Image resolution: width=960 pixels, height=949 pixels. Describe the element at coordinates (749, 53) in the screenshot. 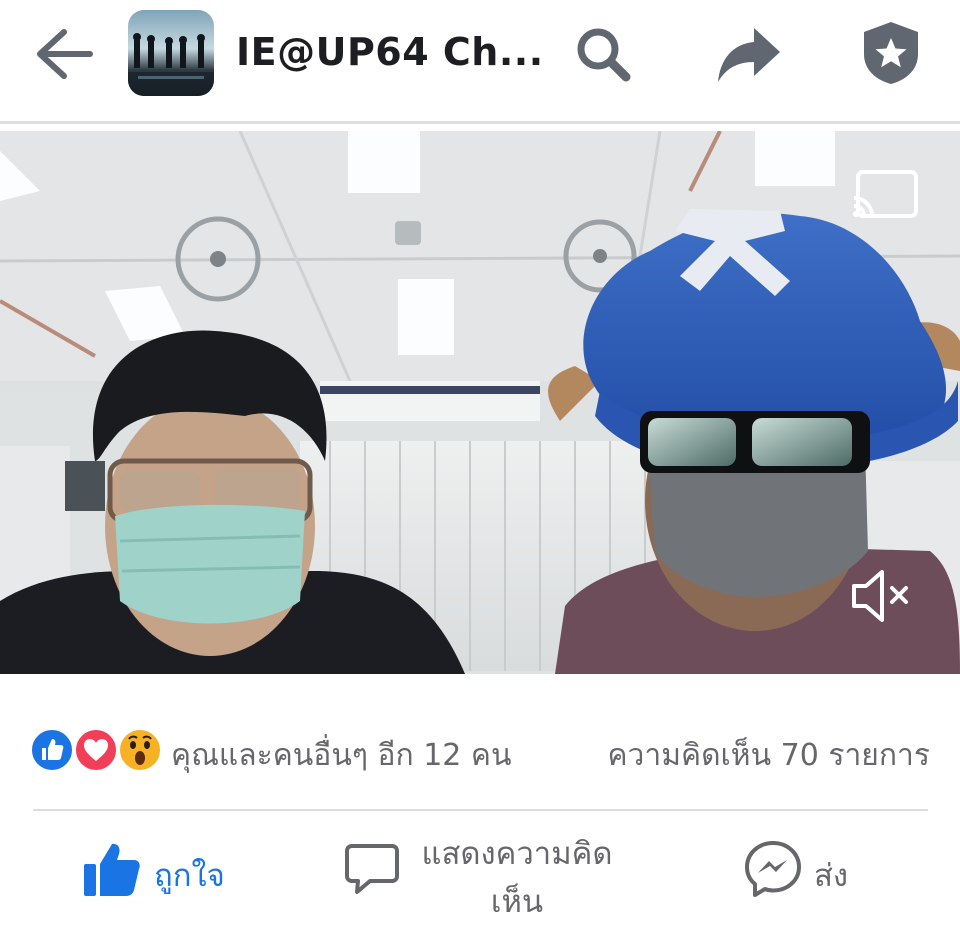

I see `share-arrow-icon` at that location.